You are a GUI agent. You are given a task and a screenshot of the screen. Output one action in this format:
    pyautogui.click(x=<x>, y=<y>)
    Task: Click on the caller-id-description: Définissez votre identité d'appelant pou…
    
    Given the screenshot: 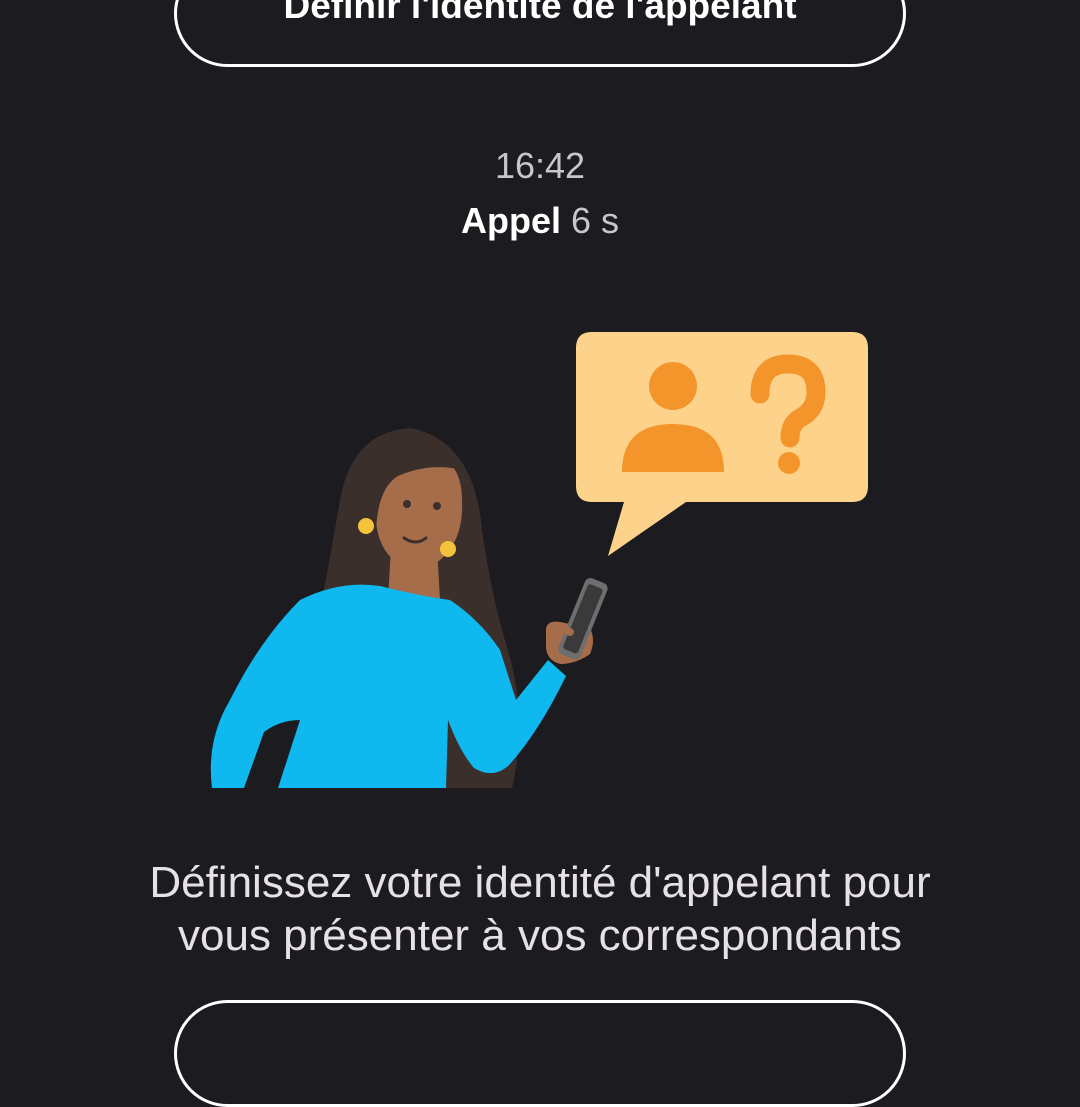 What is the action you would take?
    pyautogui.click(x=540, y=909)
    